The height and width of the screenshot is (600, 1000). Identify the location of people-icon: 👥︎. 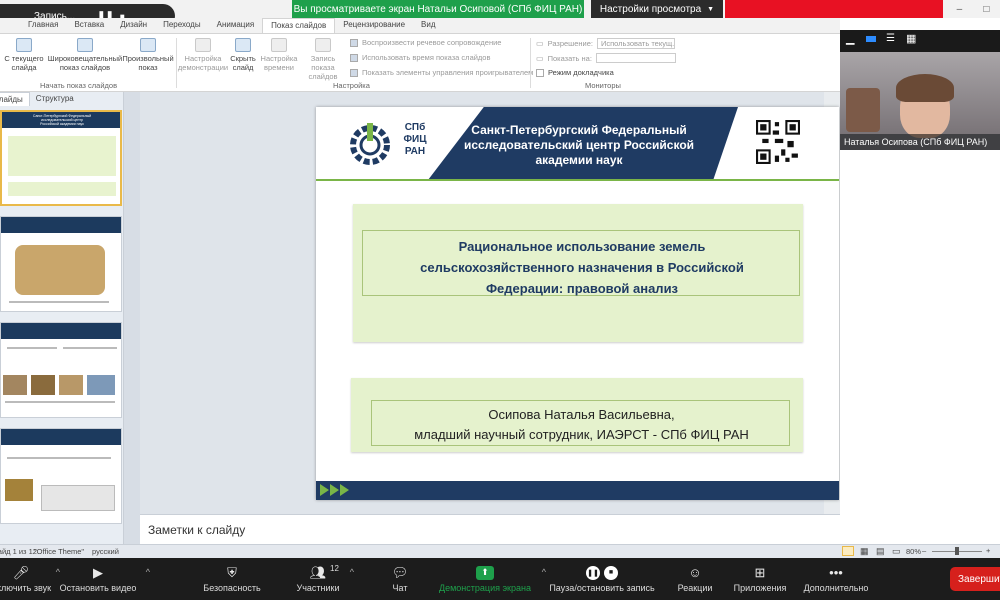
(318, 572).